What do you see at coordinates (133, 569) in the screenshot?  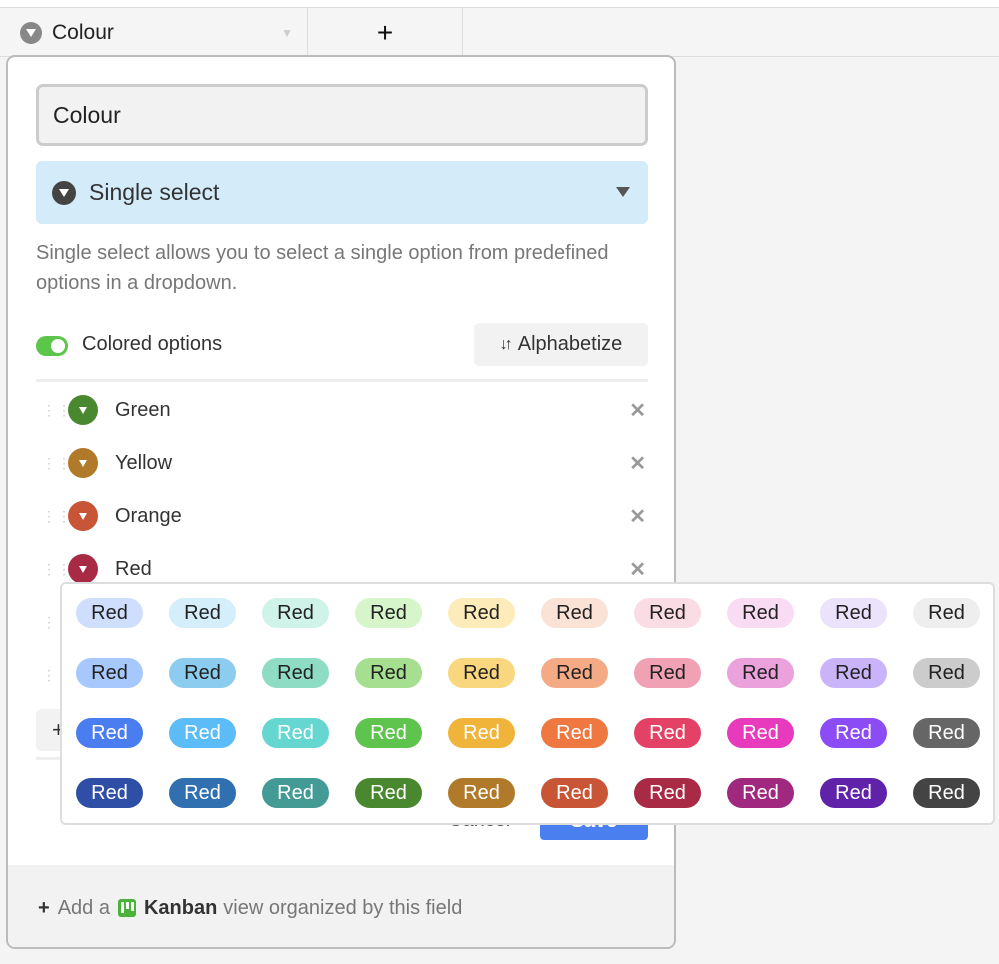 I see `option-label: Red` at bounding box center [133, 569].